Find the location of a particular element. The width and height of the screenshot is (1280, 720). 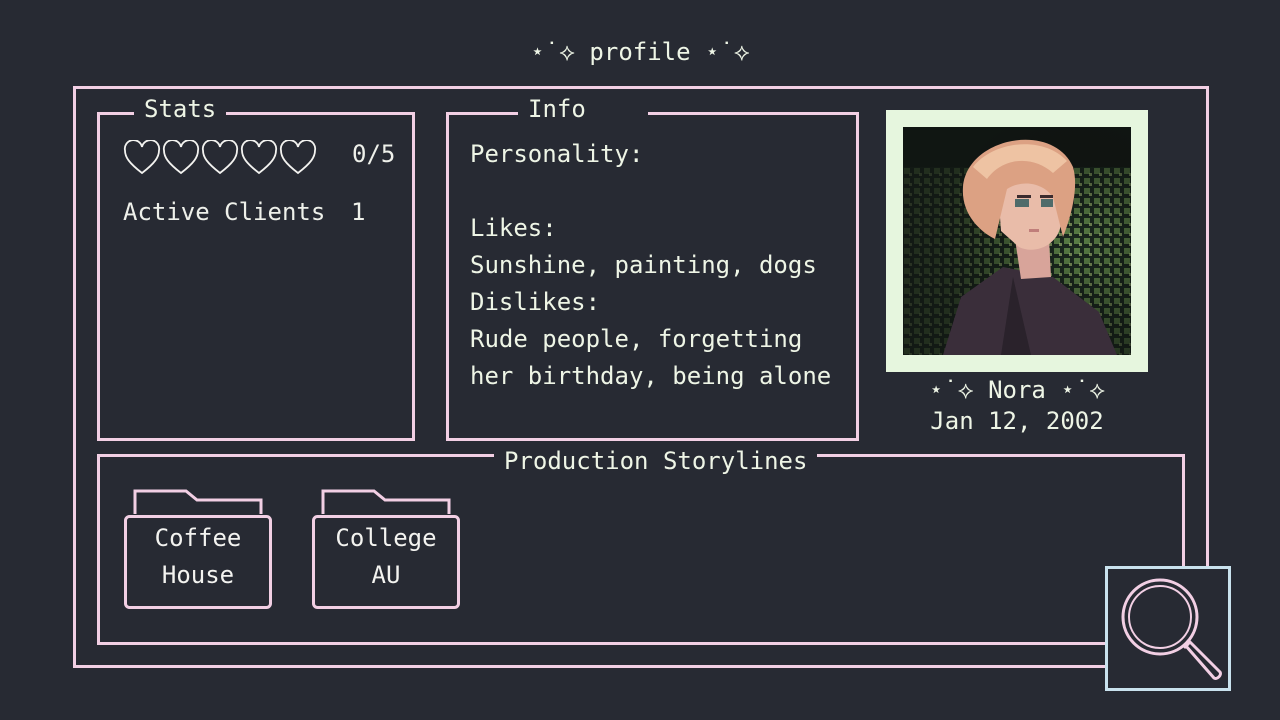

stats-legend: Stats is located at coordinates (180, 109).